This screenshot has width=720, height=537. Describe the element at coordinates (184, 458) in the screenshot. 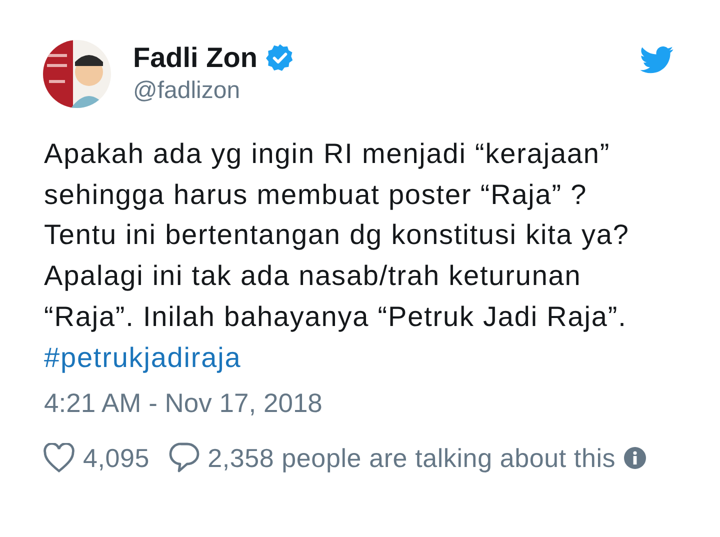

I see `speech-bubble-icon` at that location.